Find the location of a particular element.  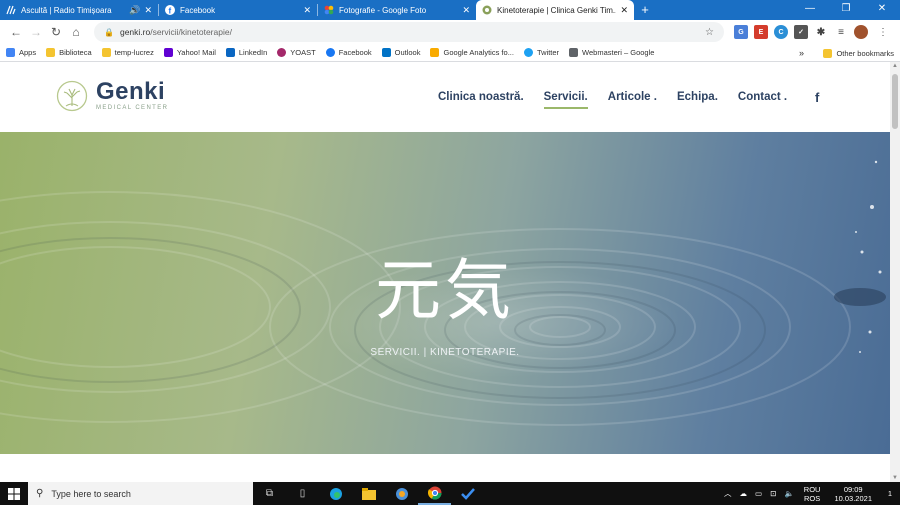

menu-item-servicii: Servicii. is located at coordinates (565, 100).